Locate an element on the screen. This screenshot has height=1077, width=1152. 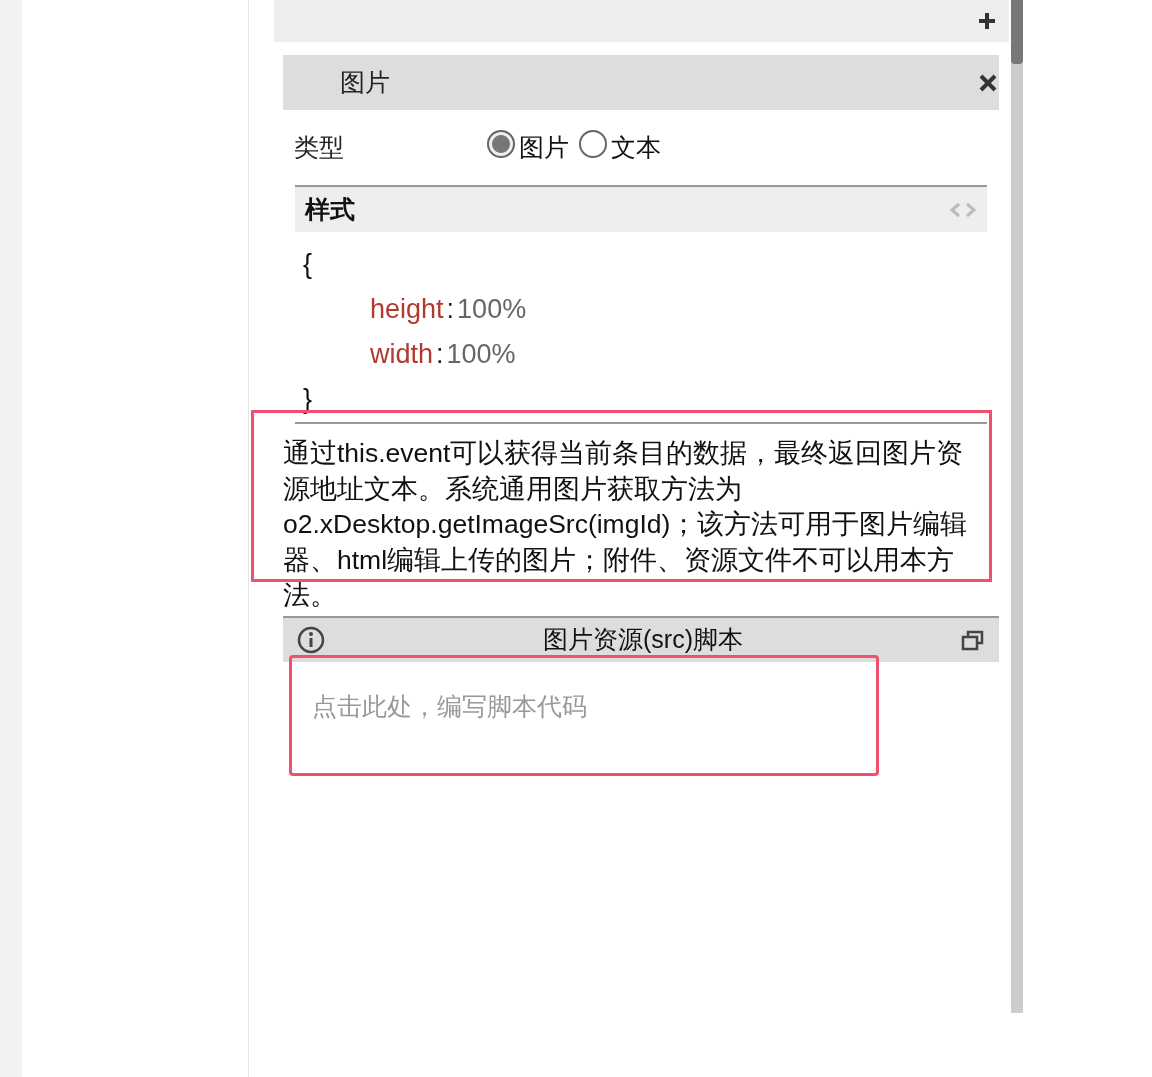
style-title: 样式 is located at coordinates (330, 209).